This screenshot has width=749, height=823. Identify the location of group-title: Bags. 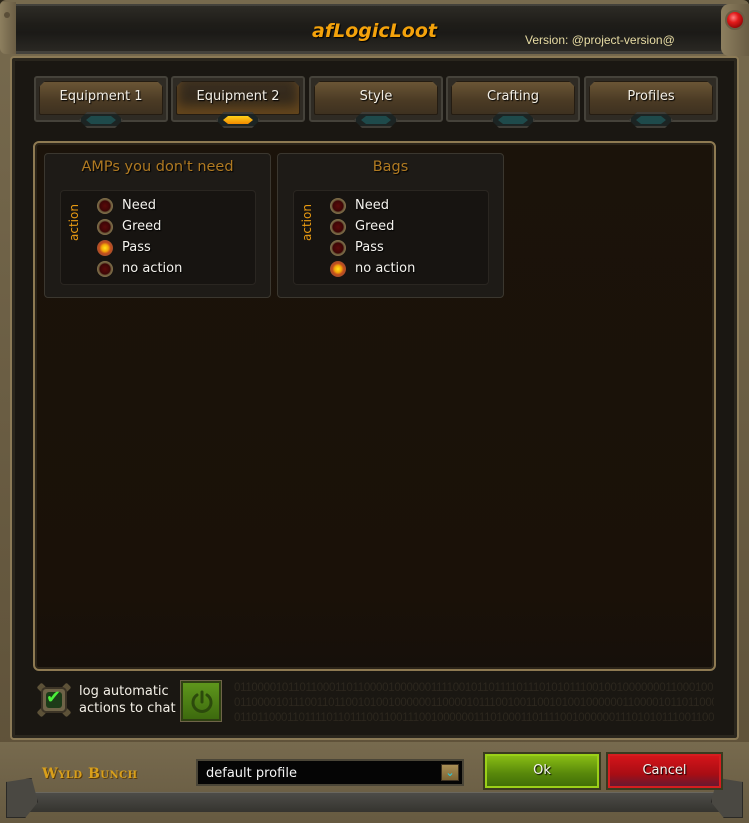
(390, 167).